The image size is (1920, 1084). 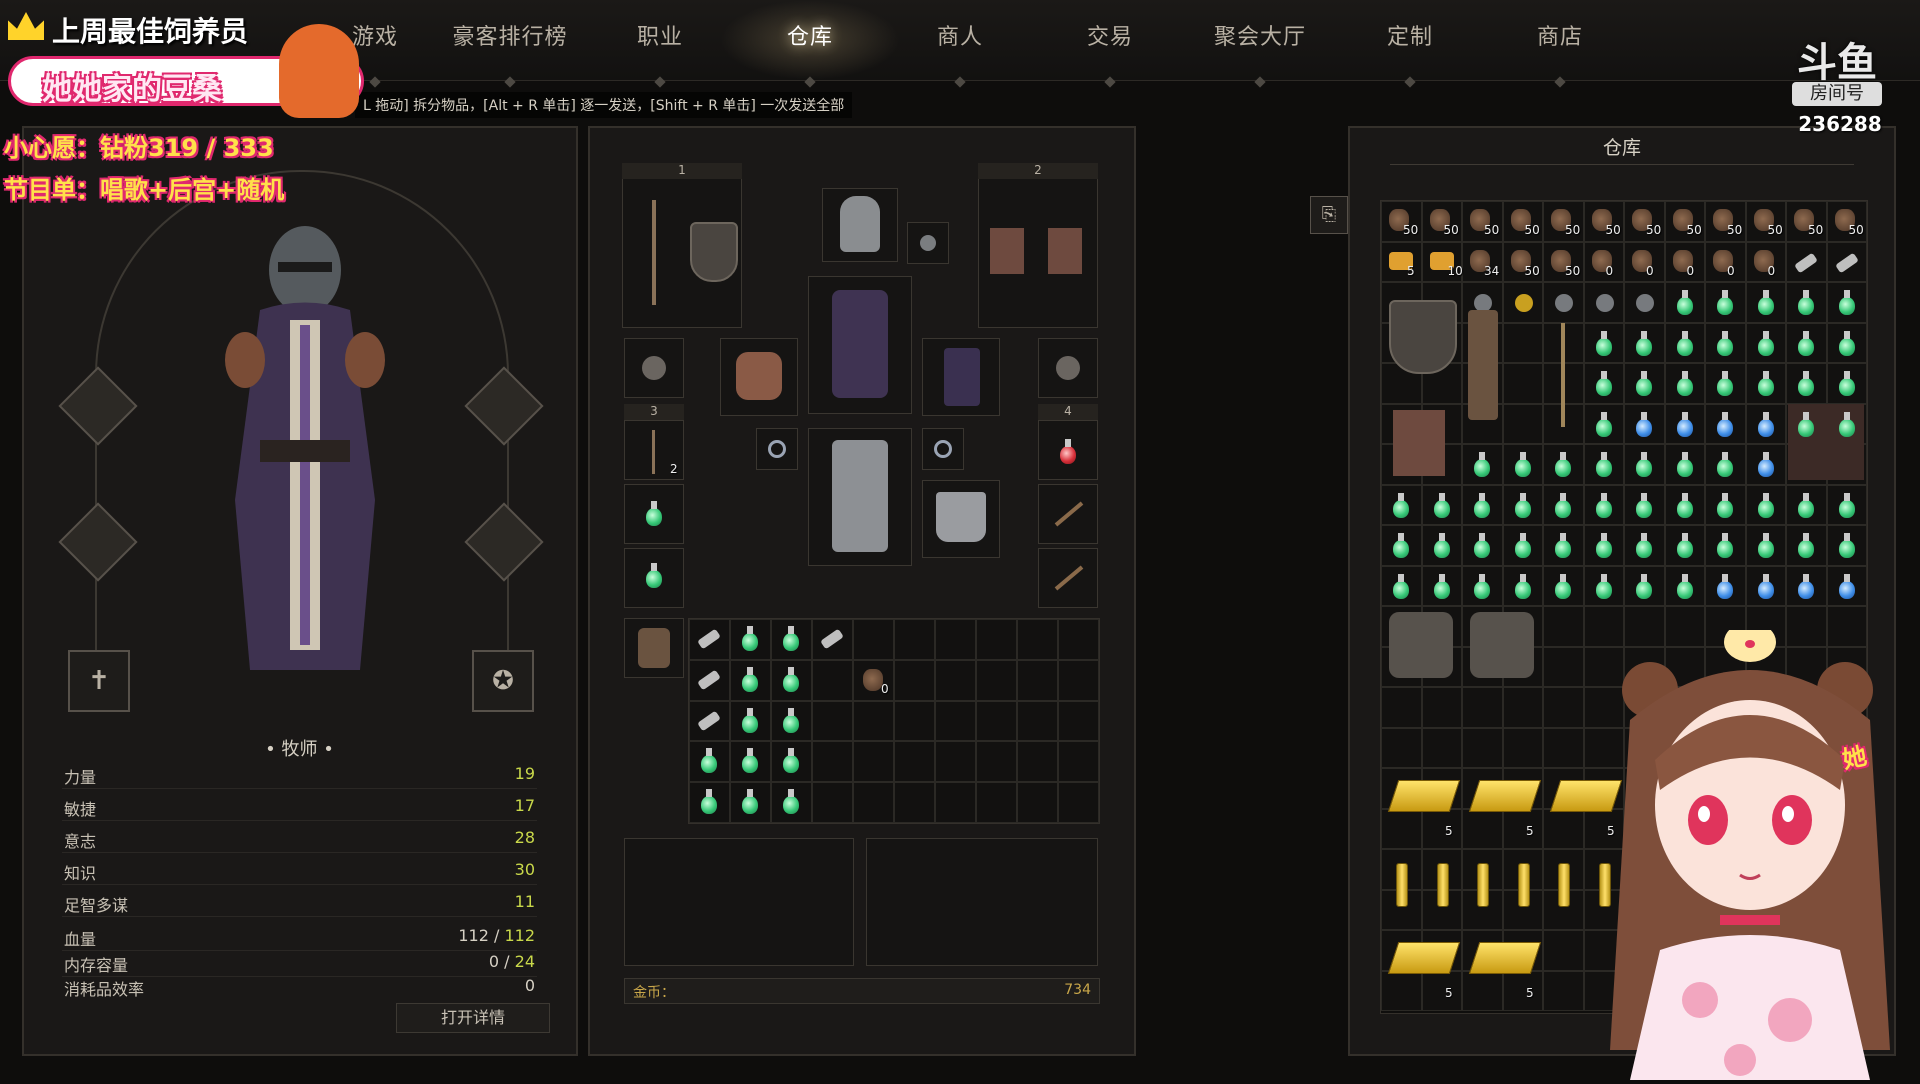 I want to click on stash-bag-slot-right, so click(x=982, y=902).